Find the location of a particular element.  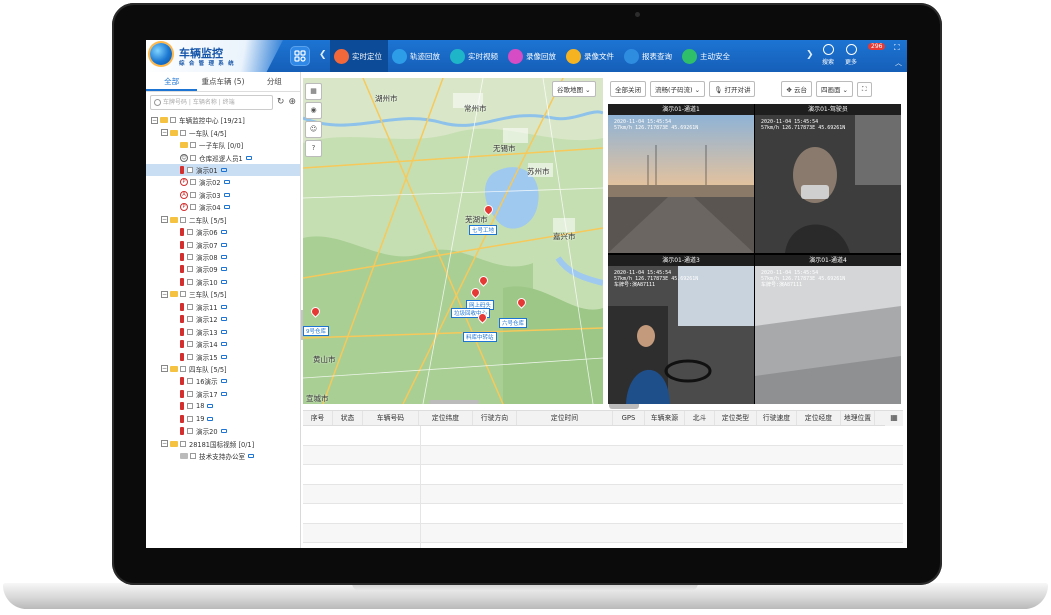

map-type-select: 谷歌地图 ⌄ is located at coordinates (574, 89).